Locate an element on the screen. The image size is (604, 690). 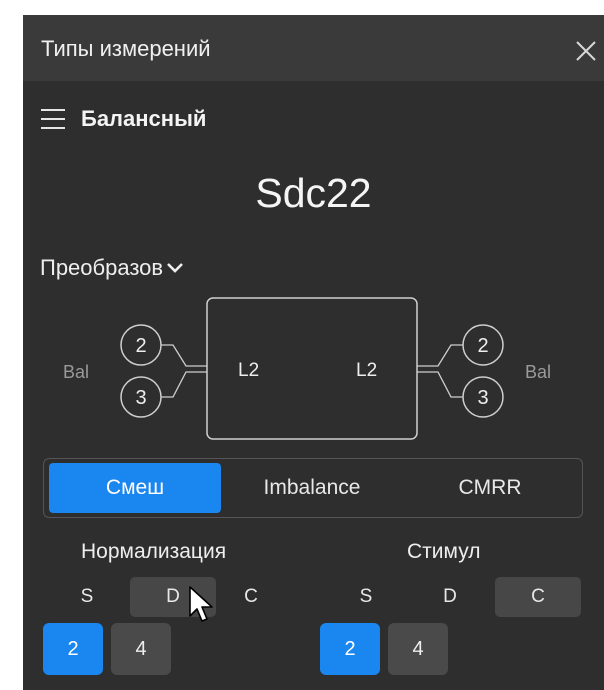
normalization-s-button: S is located at coordinates (87, 597).